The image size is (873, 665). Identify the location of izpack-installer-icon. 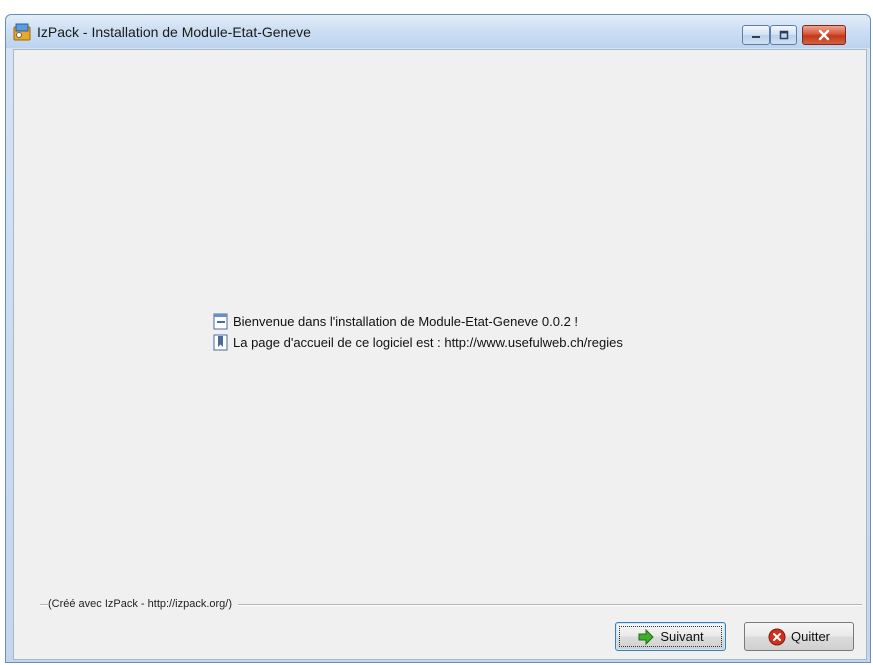
(22, 32).